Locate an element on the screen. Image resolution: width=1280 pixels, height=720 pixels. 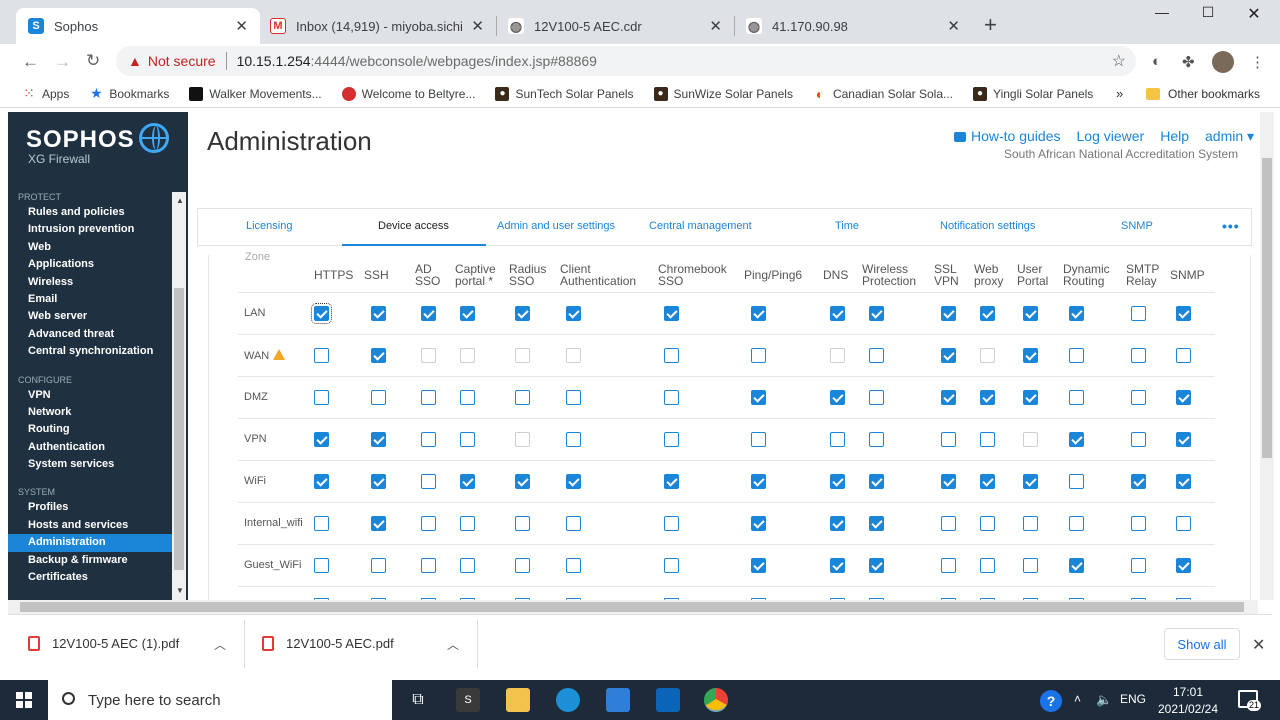
checkbox-dmz-ssl-vpn is located at coordinates (948, 397).